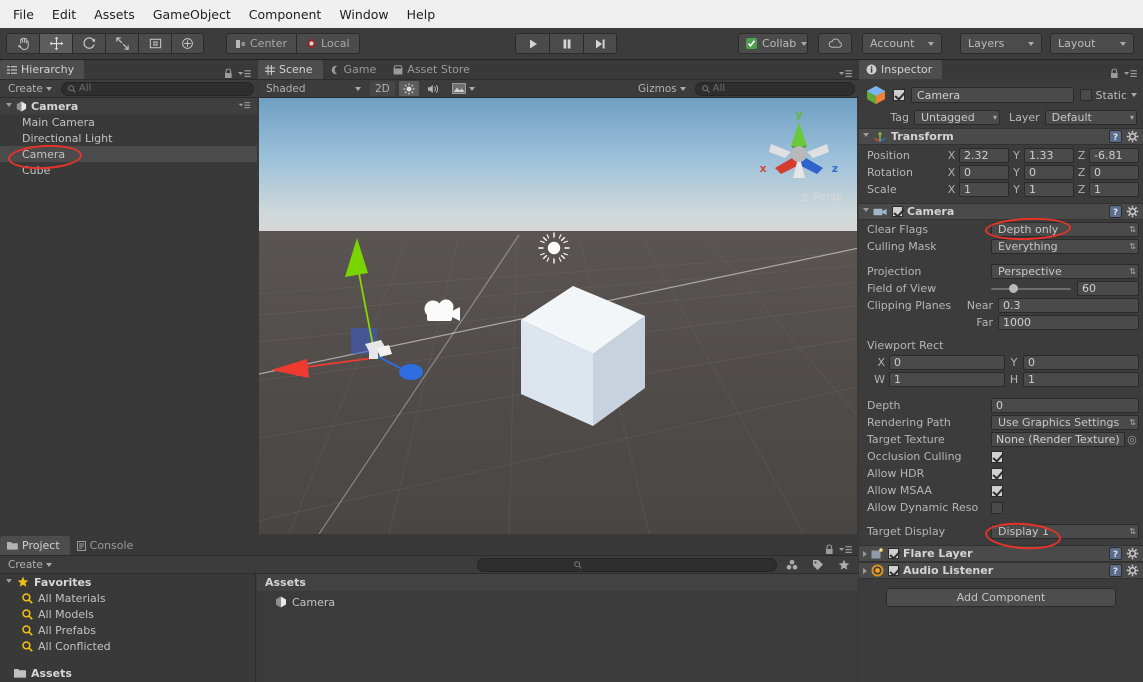  What do you see at coordinates (1065, 405) in the screenshot?
I see `depth-input: 0` at bounding box center [1065, 405].